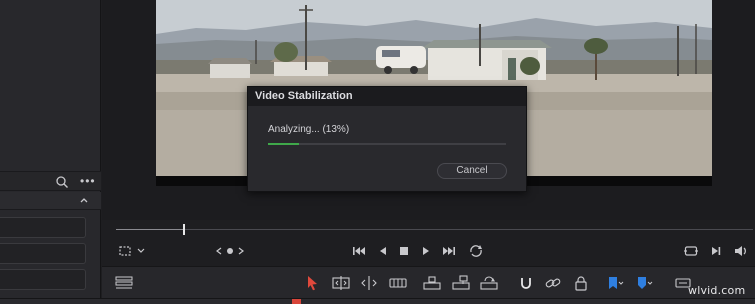 The height and width of the screenshot is (304, 755). I want to click on timeline-playhead-marker, so click(296, 301).